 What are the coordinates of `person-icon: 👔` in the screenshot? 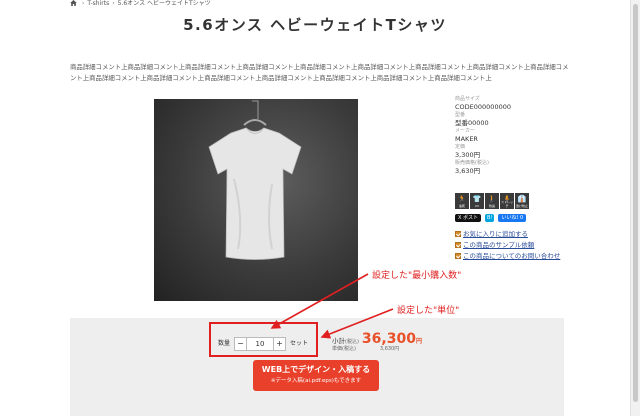 It's located at (522, 199).